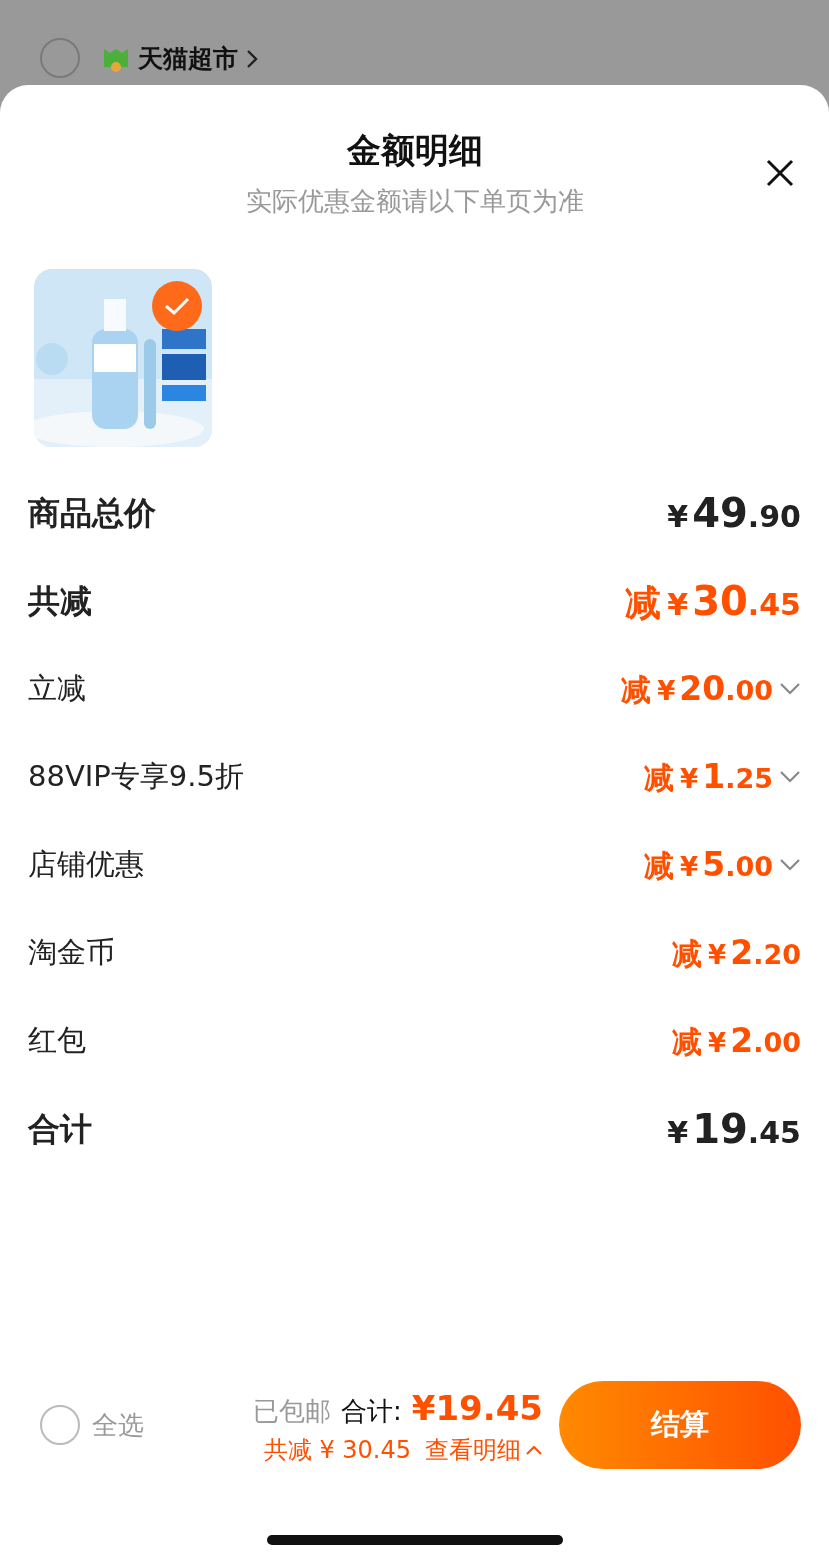 The height and width of the screenshot is (1561, 829). What do you see at coordinates (713, 601) in the screenshot?
I see `amount: 减 ¥30.45` at bounding box center [713, 601].